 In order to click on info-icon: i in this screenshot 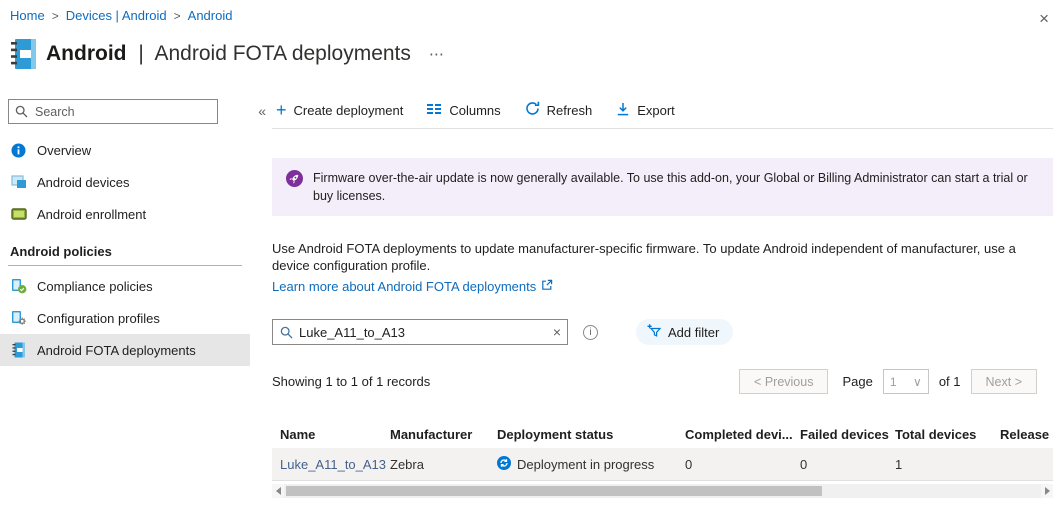, I will do `click(590, 332)`.